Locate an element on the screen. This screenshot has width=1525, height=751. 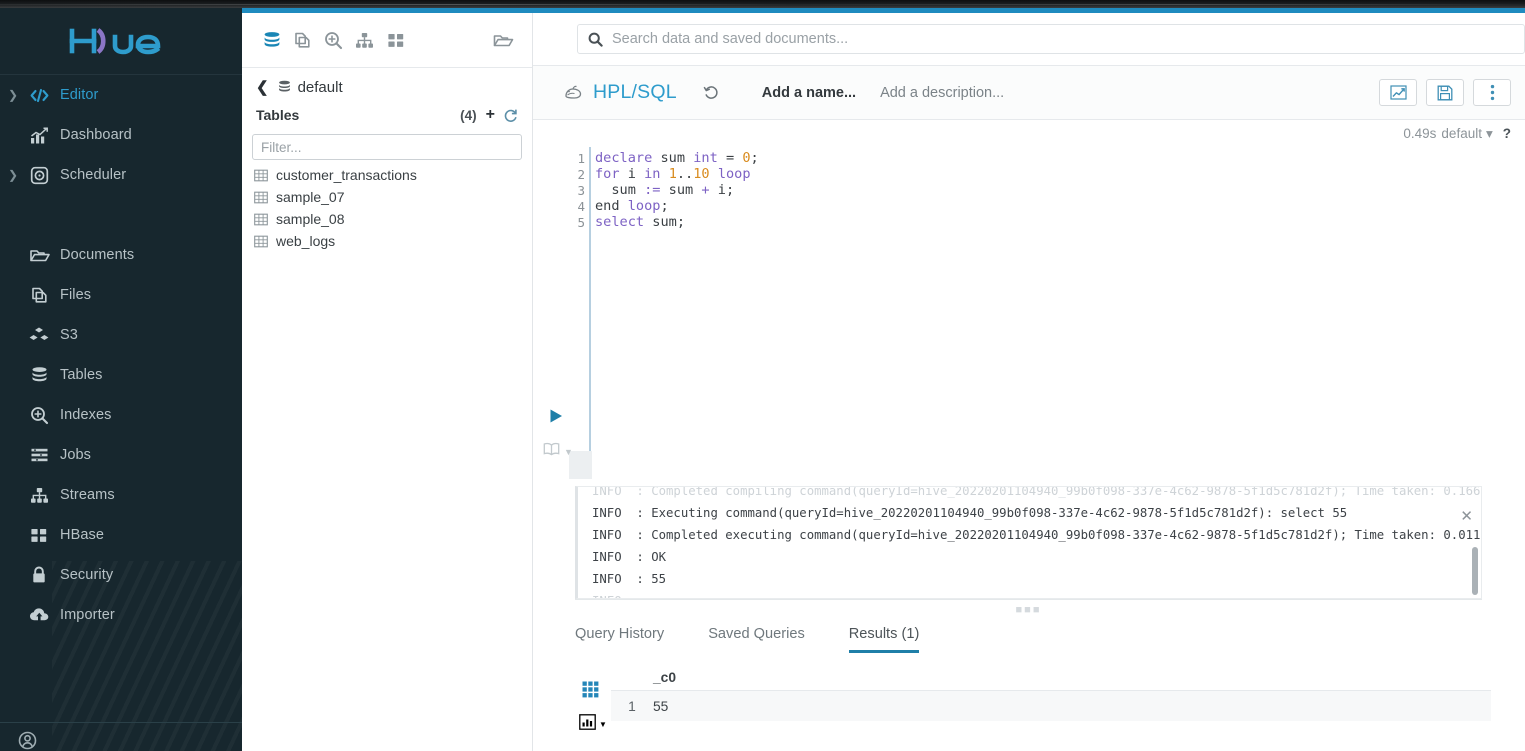
close-icon: ✕ is located at coordinates (1466, 516).